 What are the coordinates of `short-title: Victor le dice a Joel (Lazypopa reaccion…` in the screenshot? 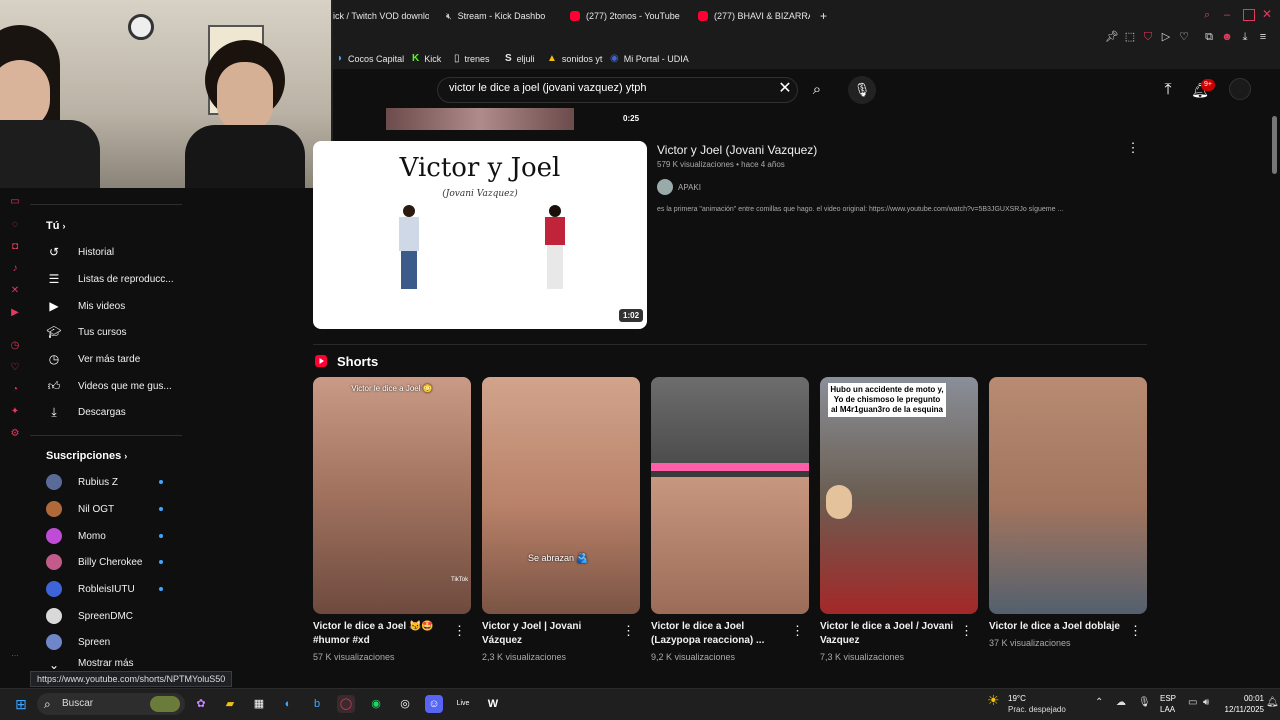 It's located at (721, 634).